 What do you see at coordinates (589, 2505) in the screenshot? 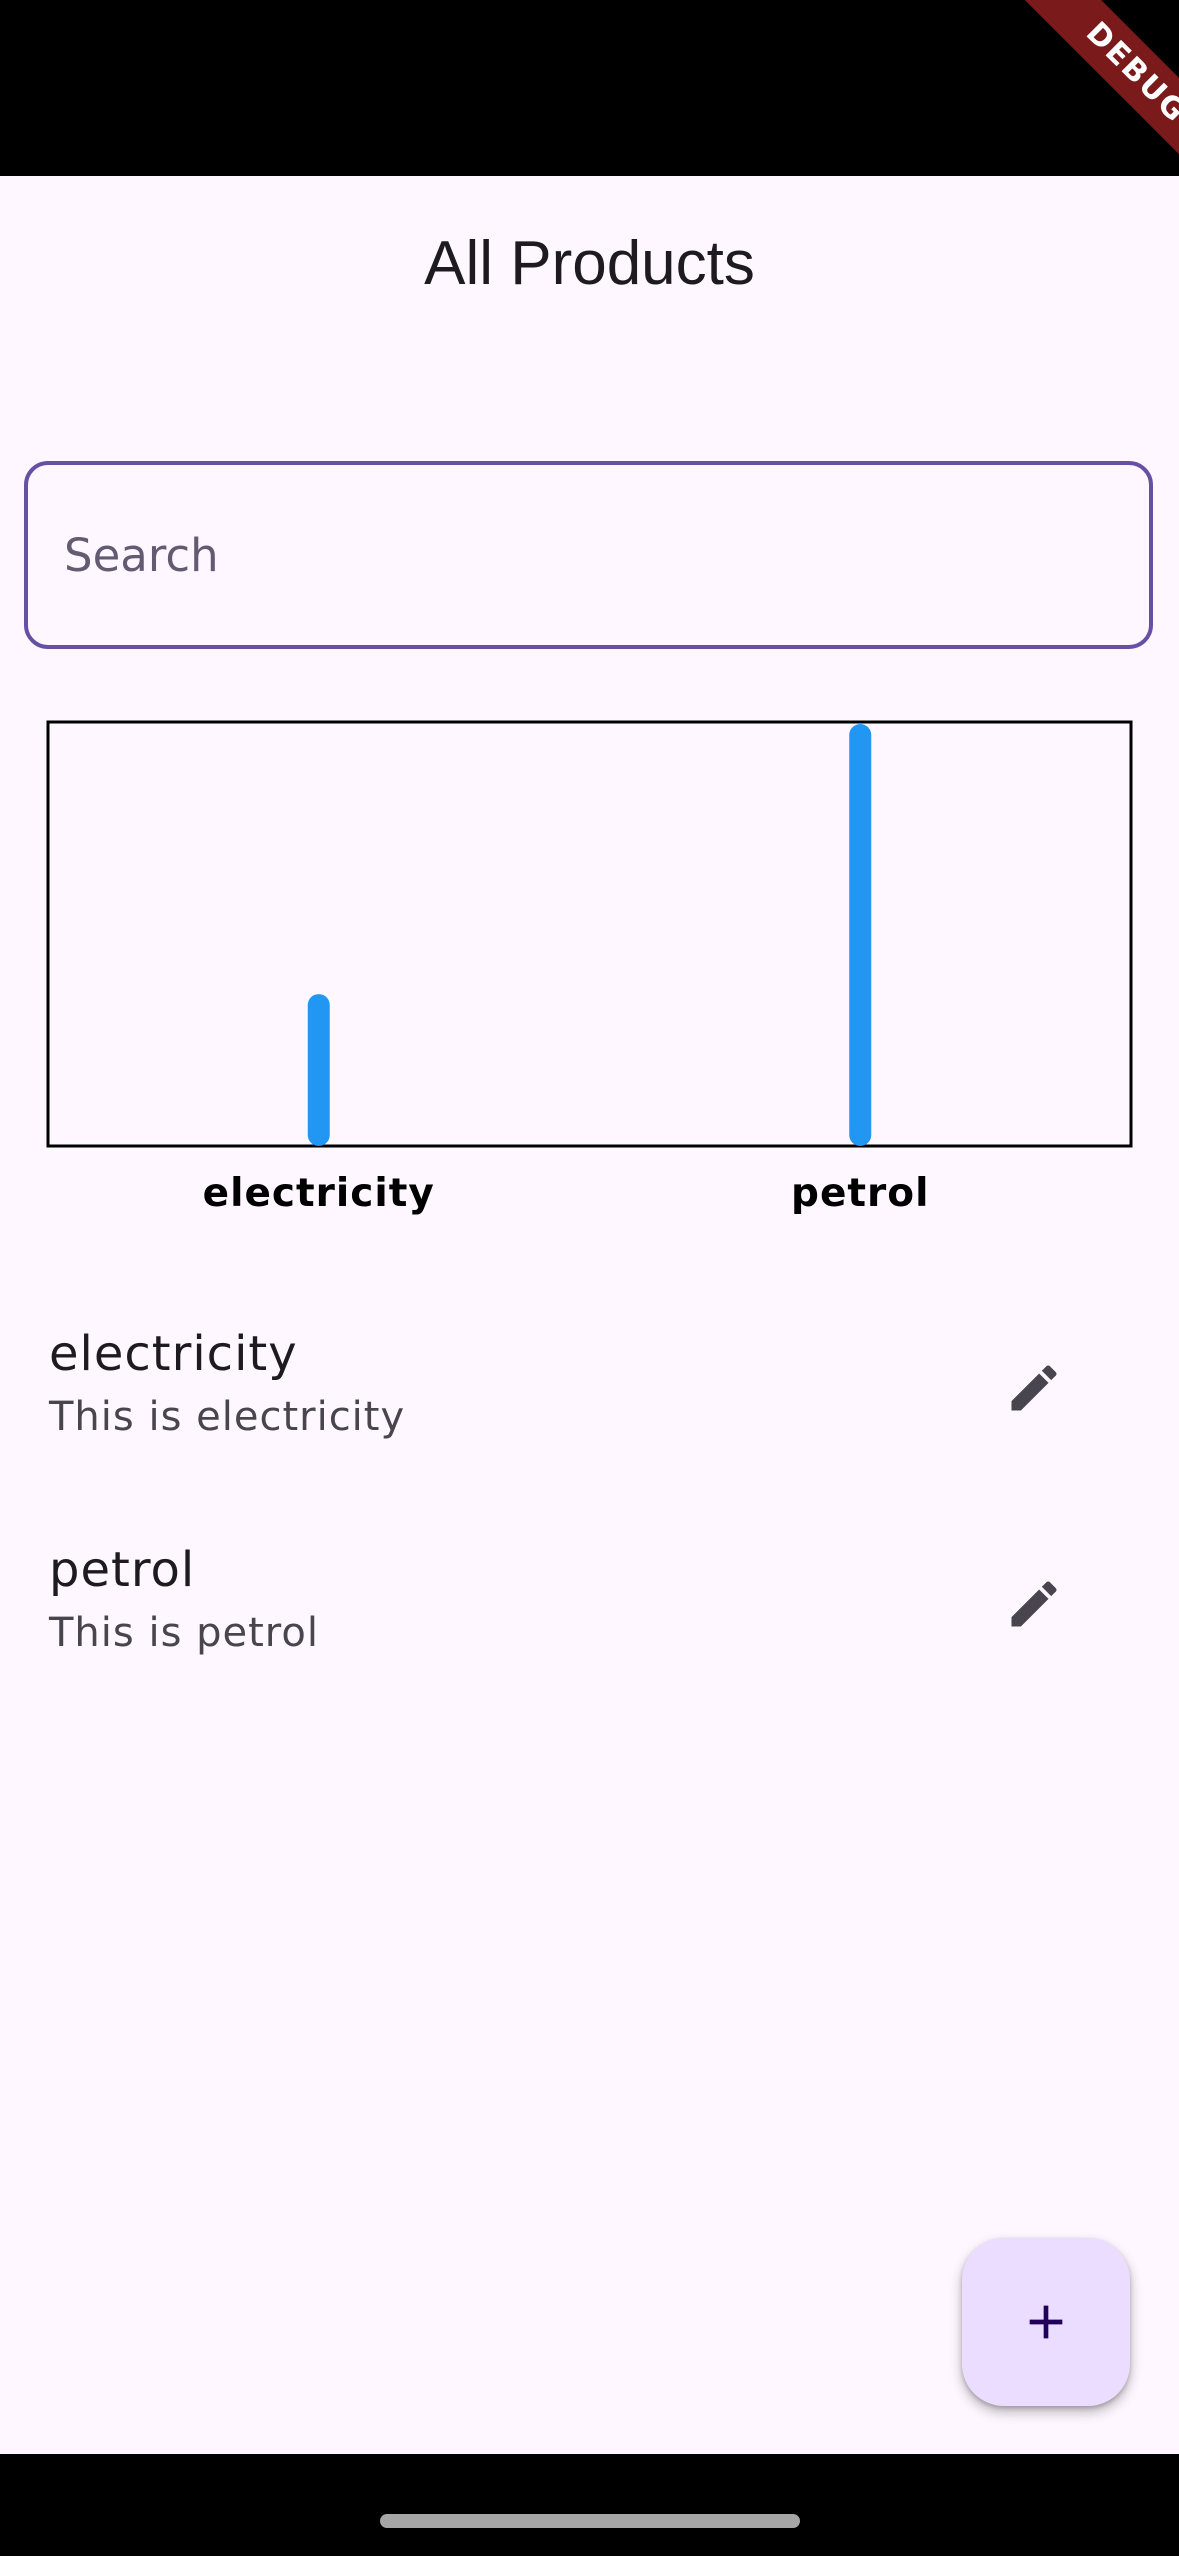
I see `system-navigation-bar` at bounding box center [589, 2505].